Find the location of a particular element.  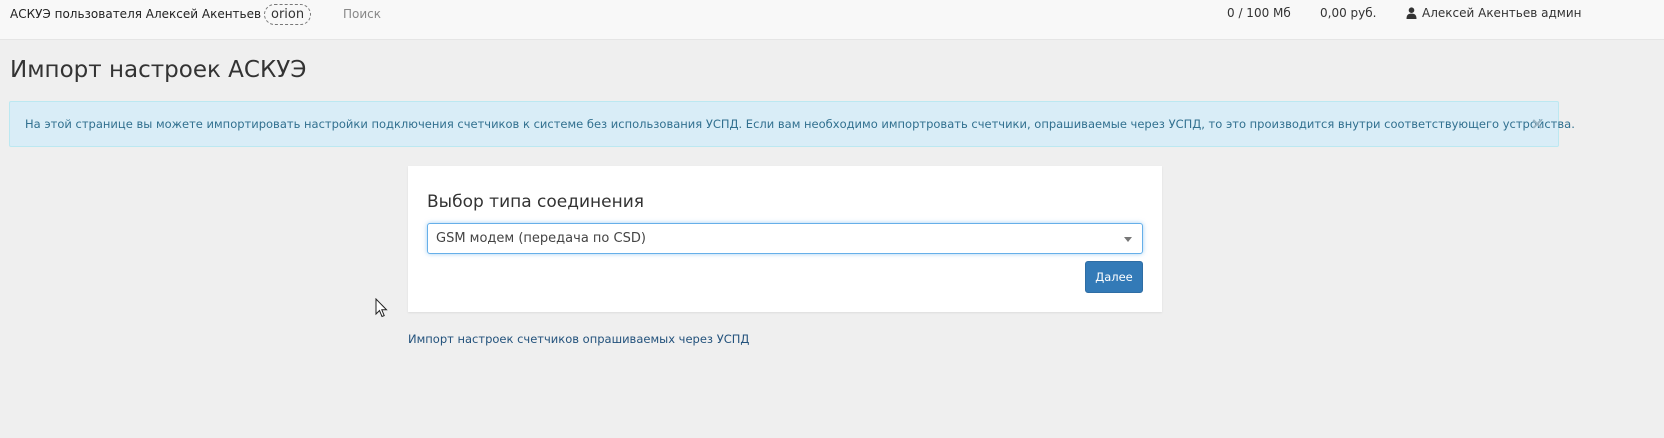

search-link: Поиск is located at coordinates (362, 14).